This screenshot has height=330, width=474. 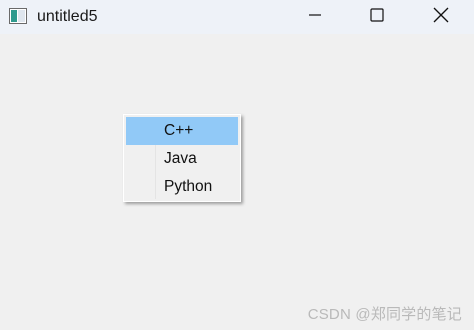 I want to click on app-icon, so click(x=18, y=16).